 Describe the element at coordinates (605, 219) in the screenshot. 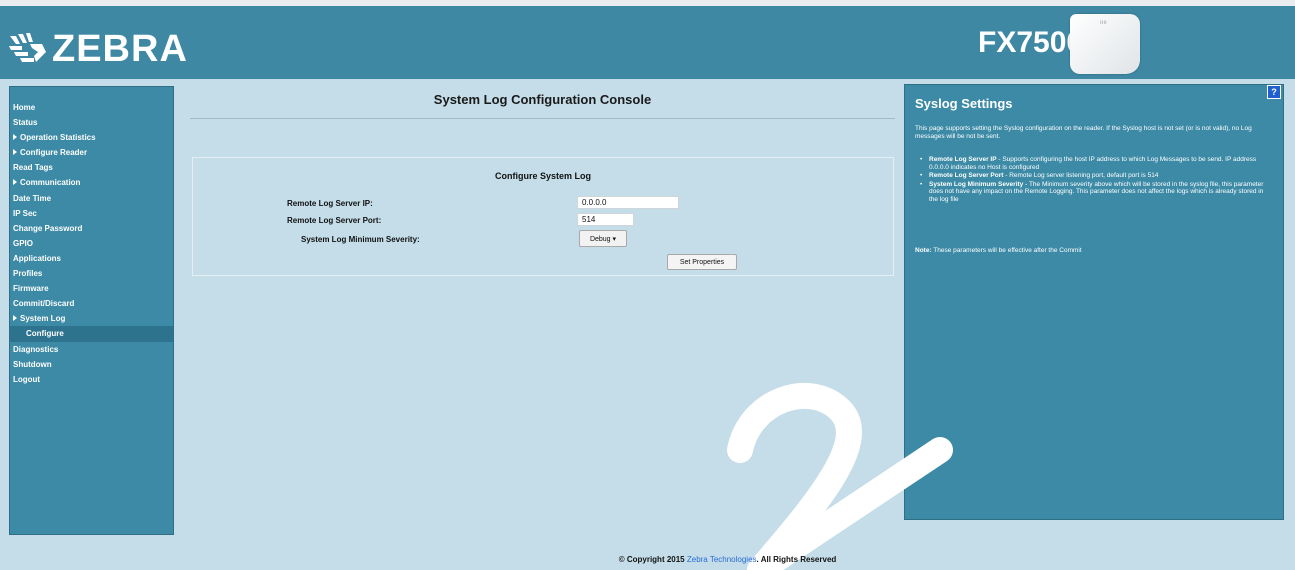

I see `remote-log-server-port-input` at that location.